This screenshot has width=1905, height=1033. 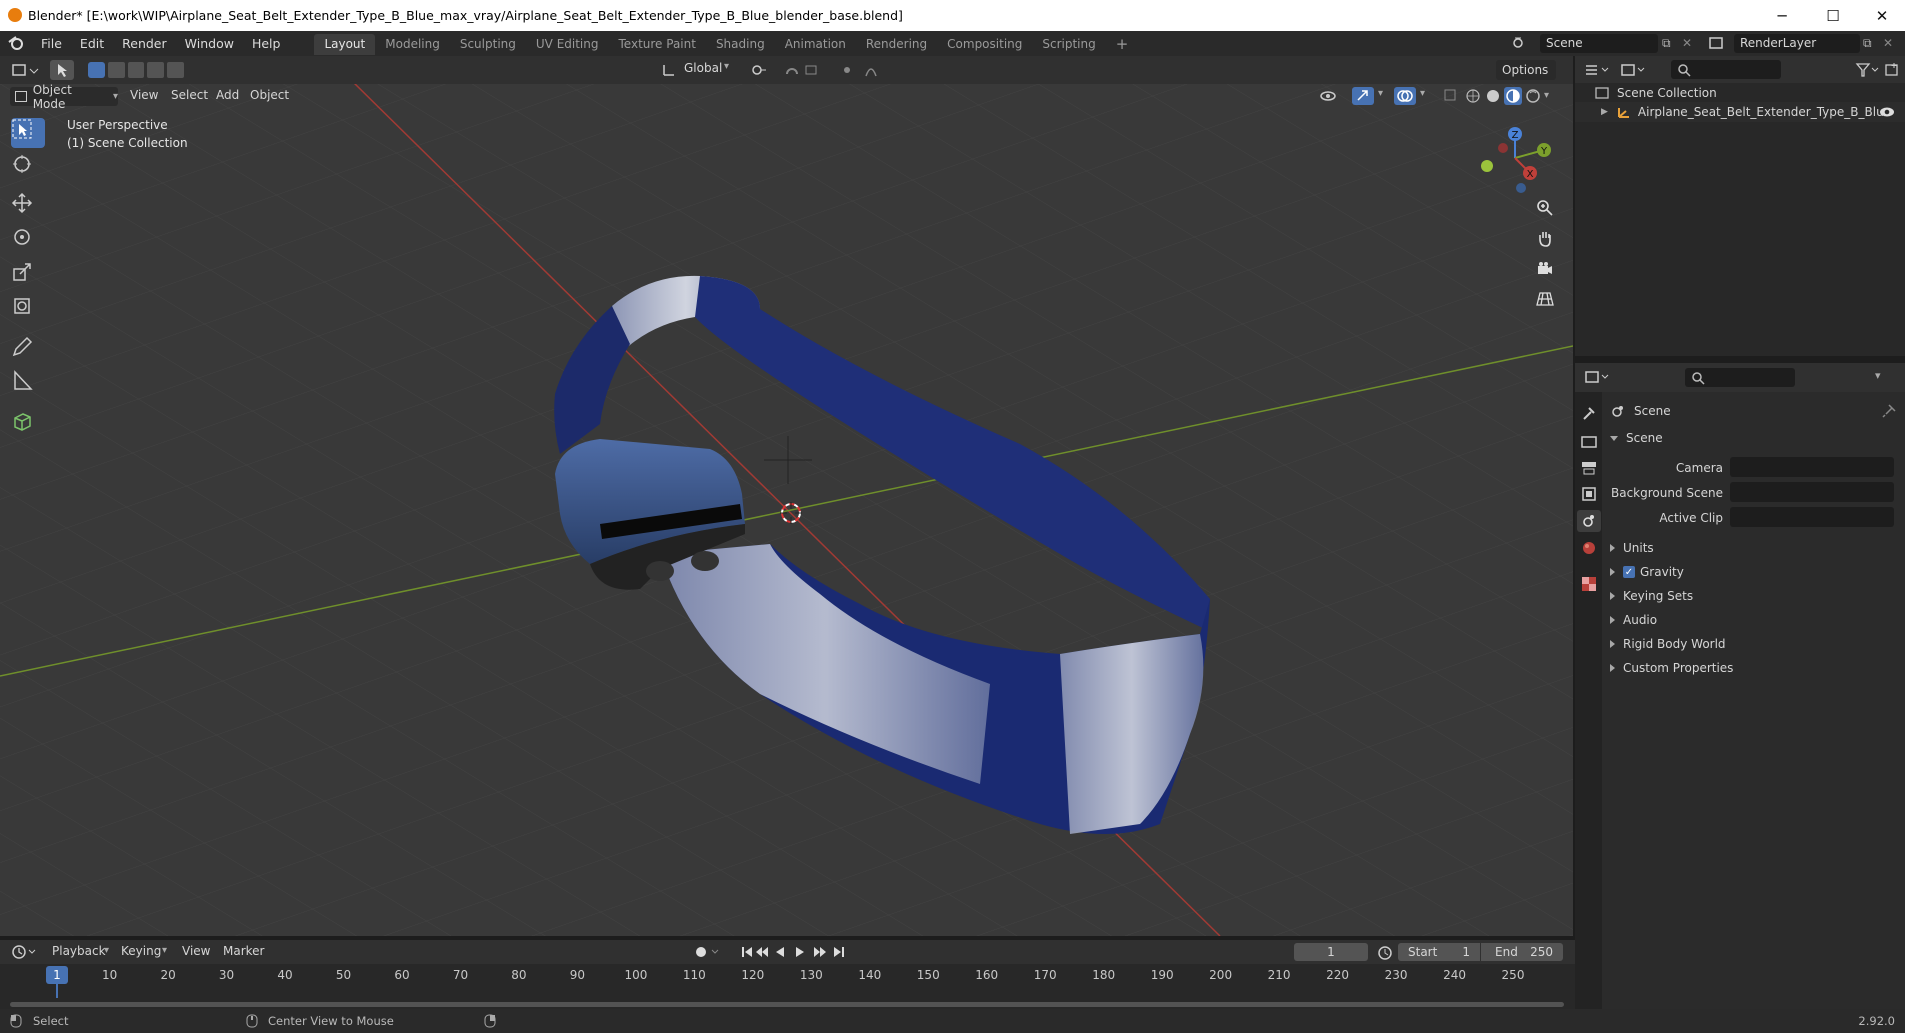 I want to click on move-tool, so click(x=28, y=207).